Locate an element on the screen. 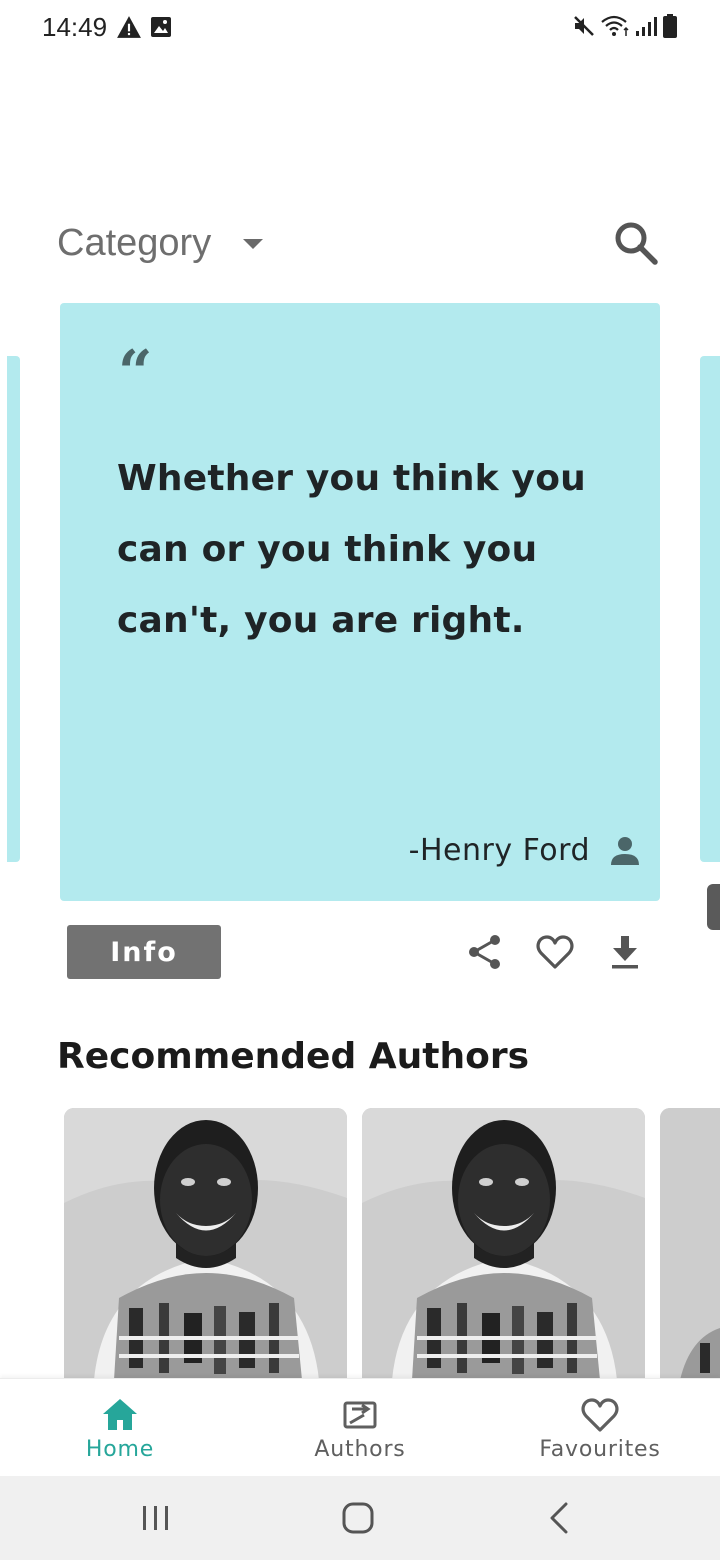 Image resolution: width=720 pixels, height=1560 pixels. battery-icon is located at coordinates (670, 26).